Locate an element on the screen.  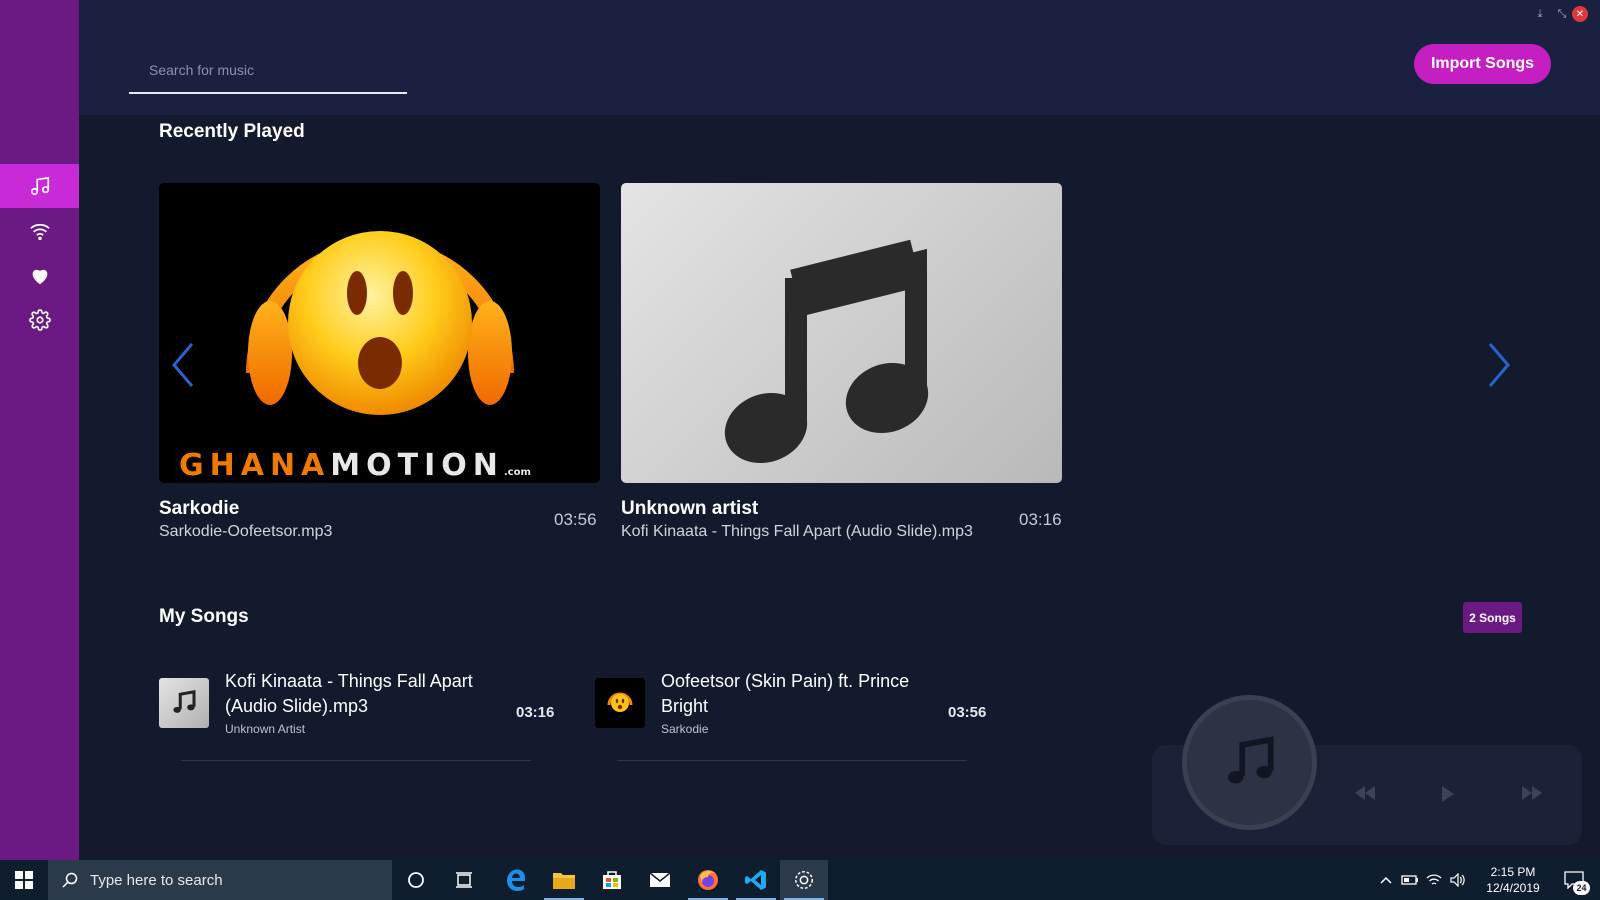
sidebar-item-music is located at coordinates (39, 186).